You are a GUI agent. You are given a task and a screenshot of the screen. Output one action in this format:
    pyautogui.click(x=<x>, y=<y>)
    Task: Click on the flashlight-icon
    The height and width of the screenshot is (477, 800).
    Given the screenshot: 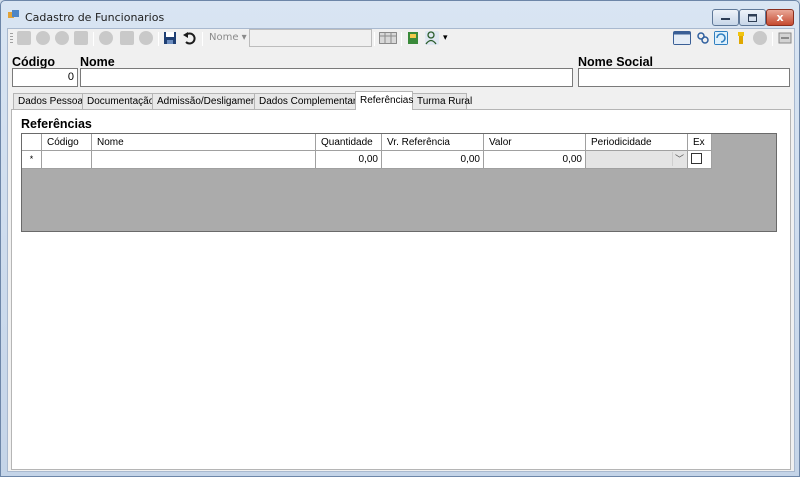 What is the action you would take?
    pyautogui.click(x=741, y=38)
    